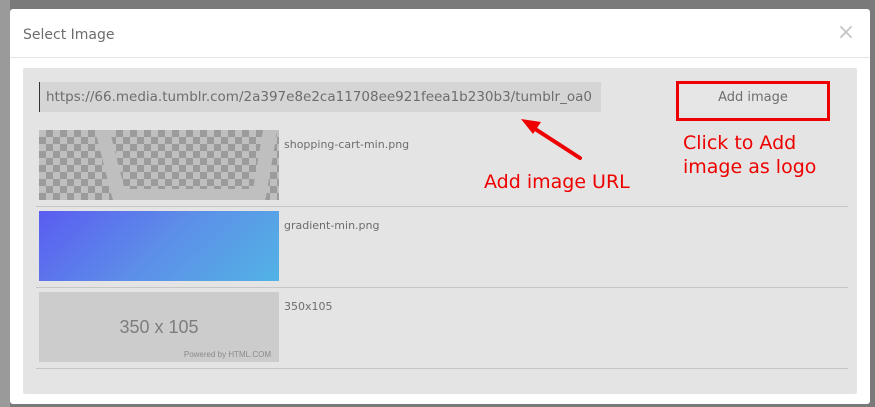 The image size is (875, 407). Describe the element at coordinates (557, 182) in the screenshot. I see `url-hint-annotation: Add image URL` at that location.